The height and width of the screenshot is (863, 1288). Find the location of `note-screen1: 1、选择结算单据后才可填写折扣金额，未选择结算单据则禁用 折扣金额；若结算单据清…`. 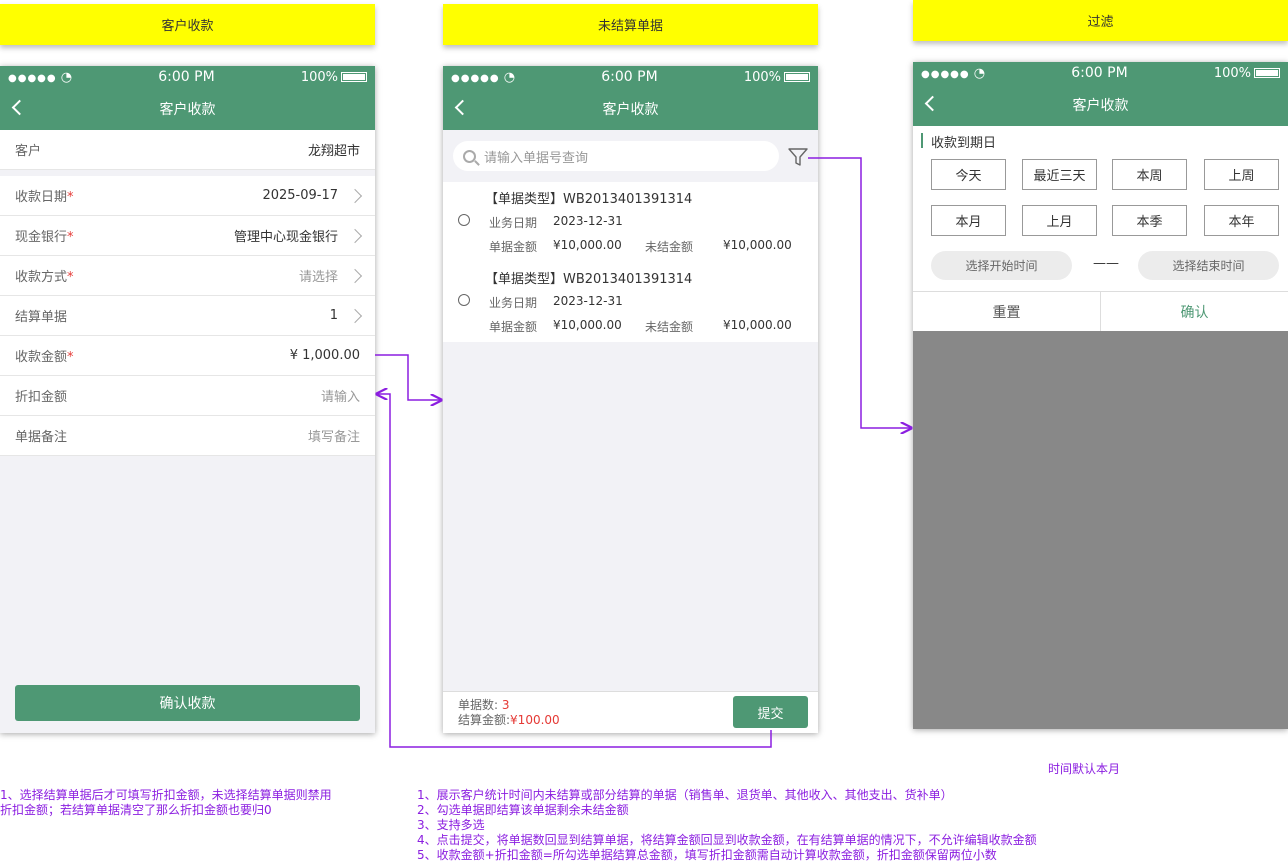

note-screen1: 1、选择结算单据后才可填写折扣金额，未选择结算单据则禁用 折扣金额；若结算单据清… is located at coordinates (166, 803).